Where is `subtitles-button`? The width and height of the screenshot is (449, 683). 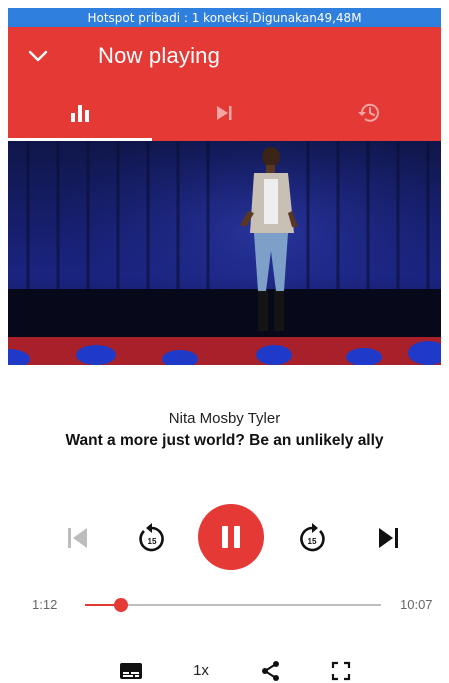 subtitles-button is located at coordinates (131, 670).